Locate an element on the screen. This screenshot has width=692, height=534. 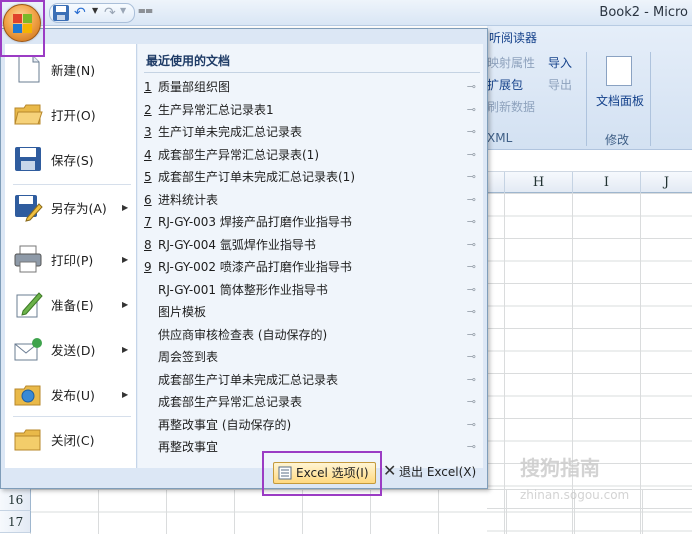
recent-document-item: 4 成套部生产异常汇总记录表(1) ⊸ is located at coordinates (312, 155).